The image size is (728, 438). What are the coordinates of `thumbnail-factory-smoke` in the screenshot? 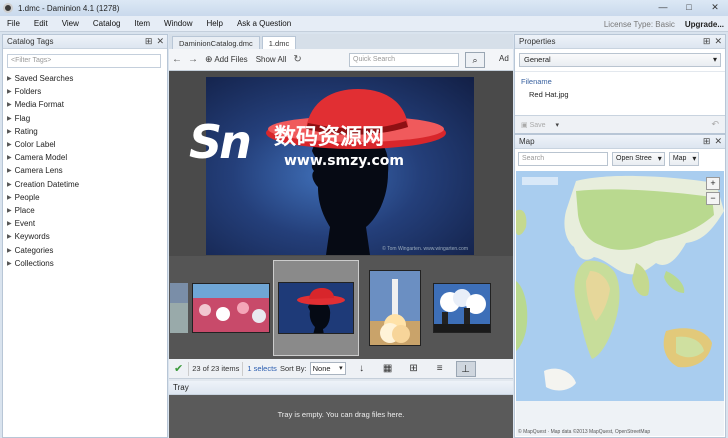 It's located at (462, 308).